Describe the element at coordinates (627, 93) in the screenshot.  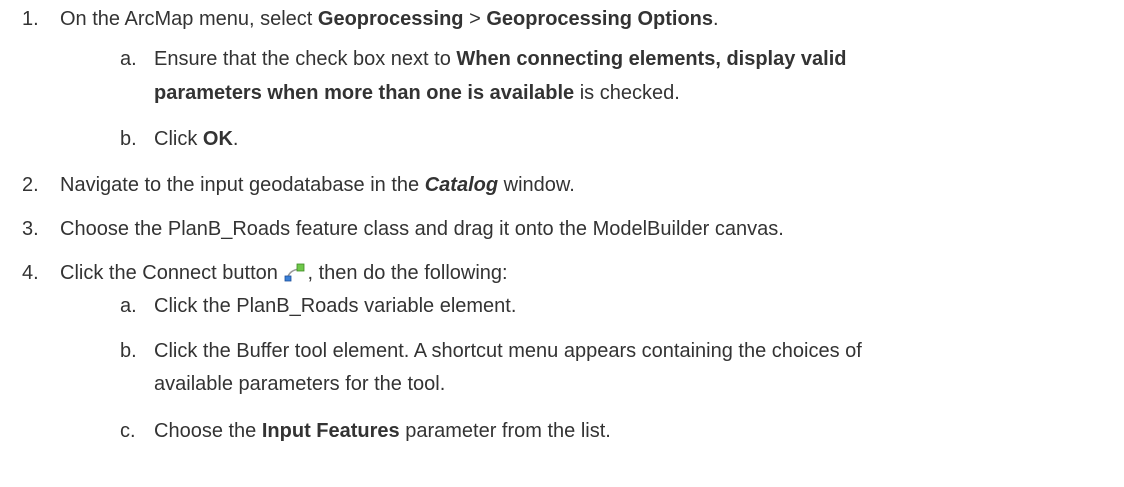
I see `substep-text-suffix: is checked.` at that location.